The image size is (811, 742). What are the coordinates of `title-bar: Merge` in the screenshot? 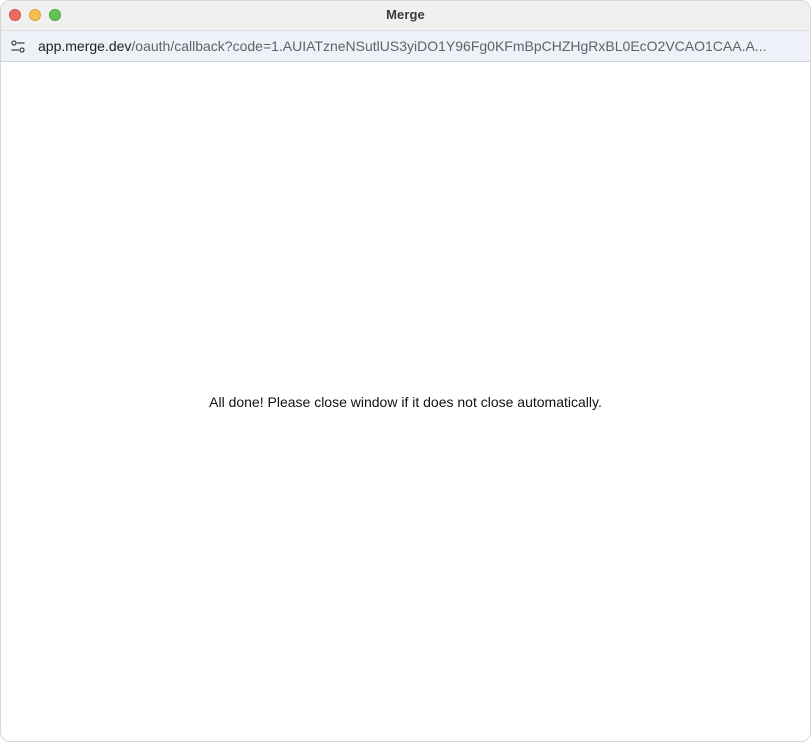 It's located at (405, 15).